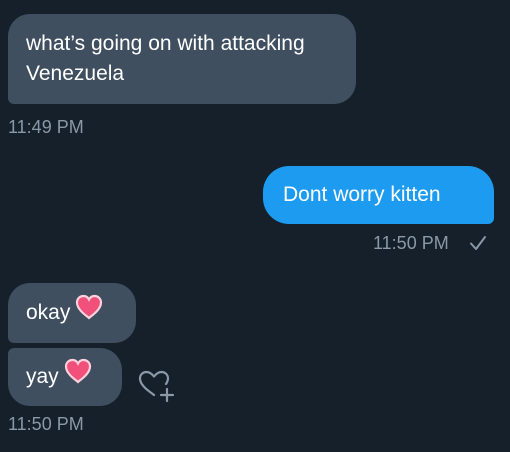 The height and width of the screenshot is (452, 510). What do you see at coordinates (478, 245) in the screenshot?
I see `sent-check-icon` at bounding box center [478, 245].